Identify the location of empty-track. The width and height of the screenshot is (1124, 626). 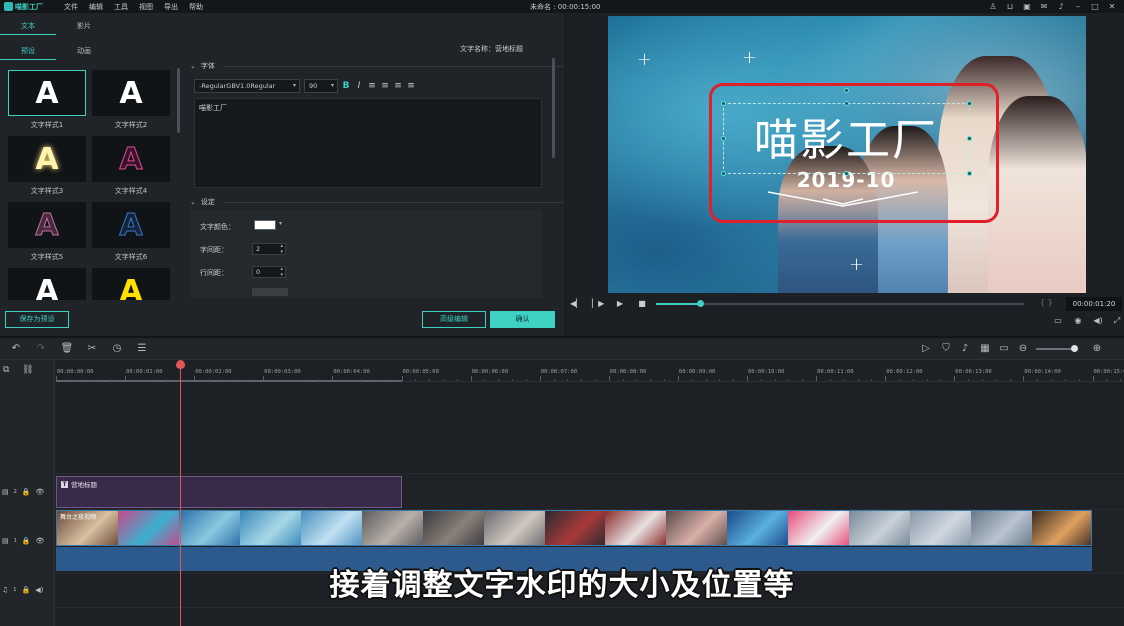
(590, 428).